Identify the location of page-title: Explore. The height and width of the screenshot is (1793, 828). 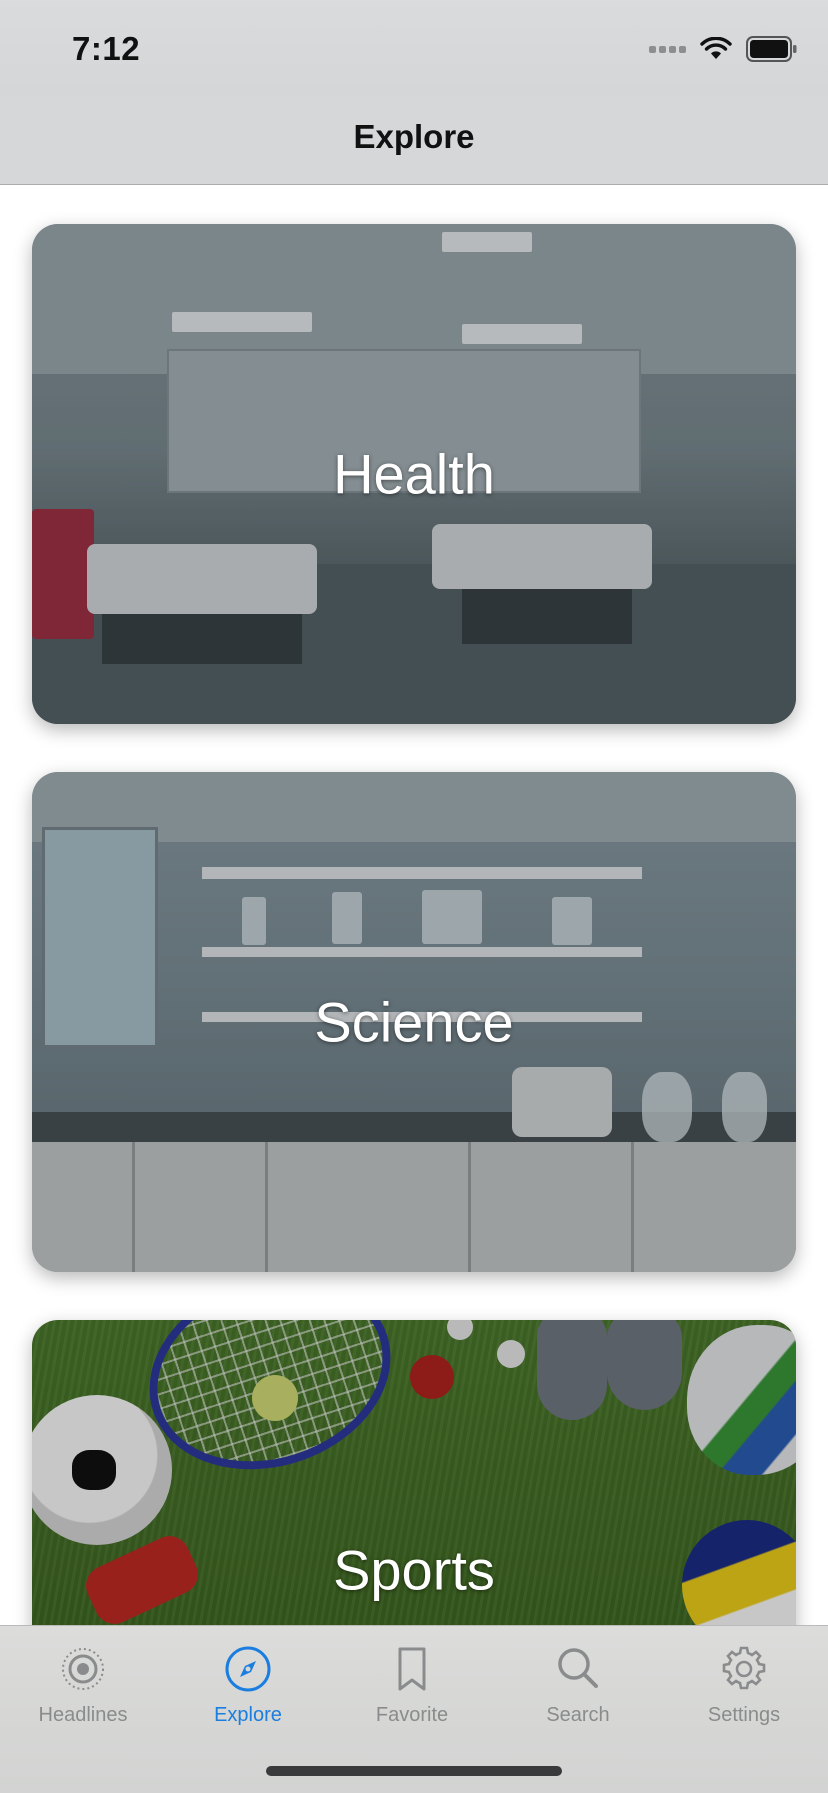
(414, 136).